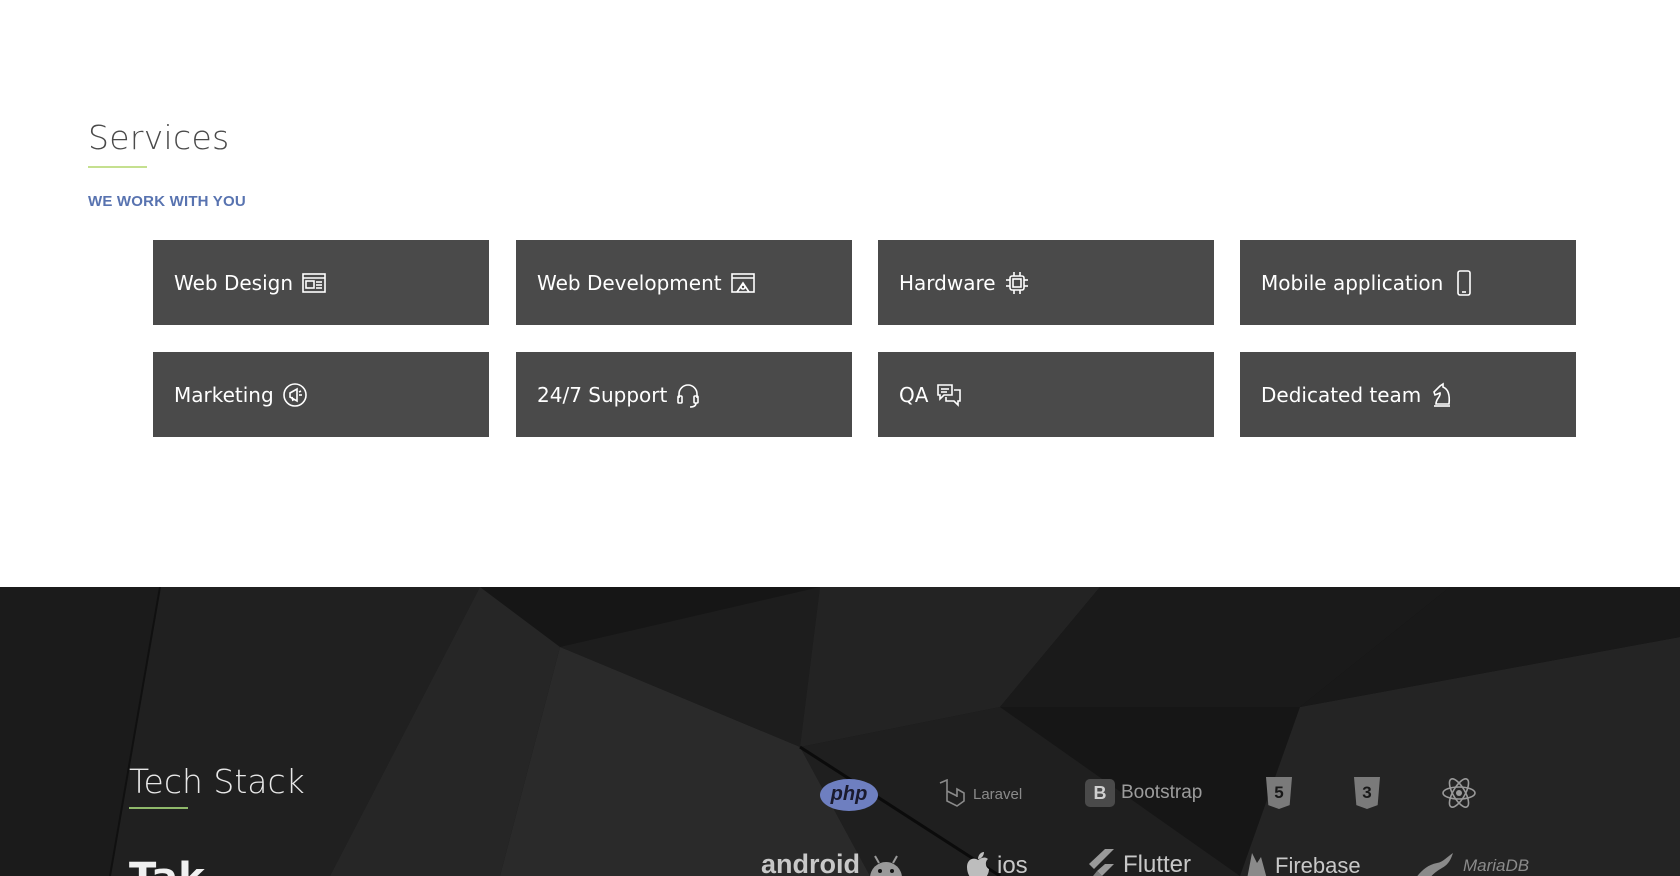  I want to click on tech-stack-heading: Tak, so click(167, 865).